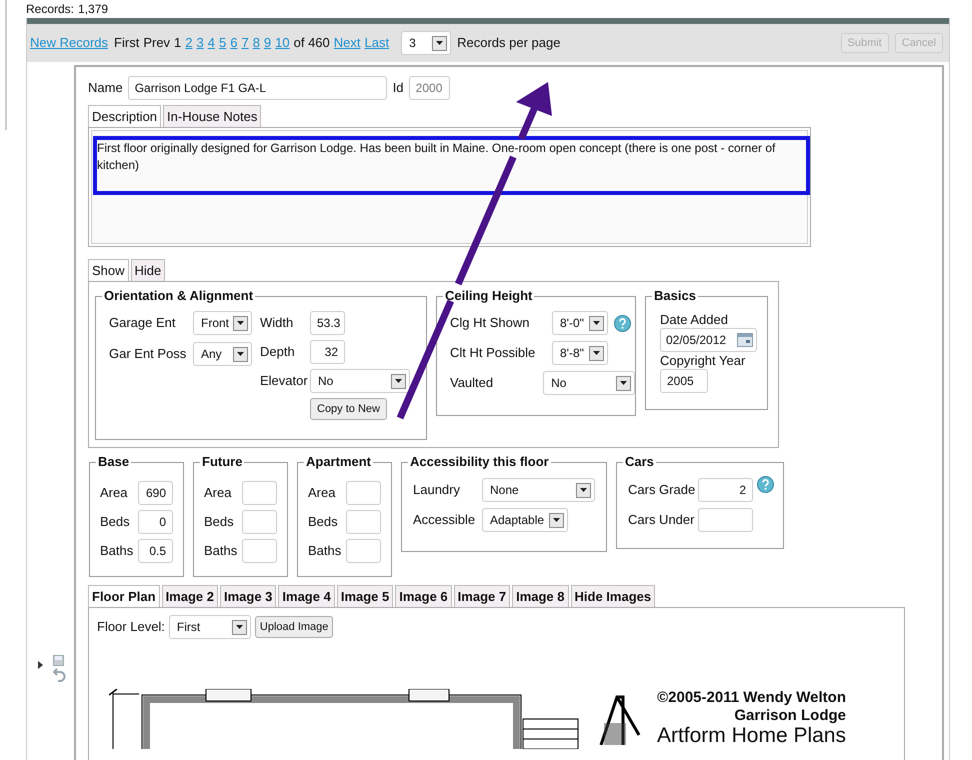 Image resolution: width=972 pixels, height=760 pixels. Describe the element at coordinates (125, 116) in the screenshot. I see `tab: Description` at that location.